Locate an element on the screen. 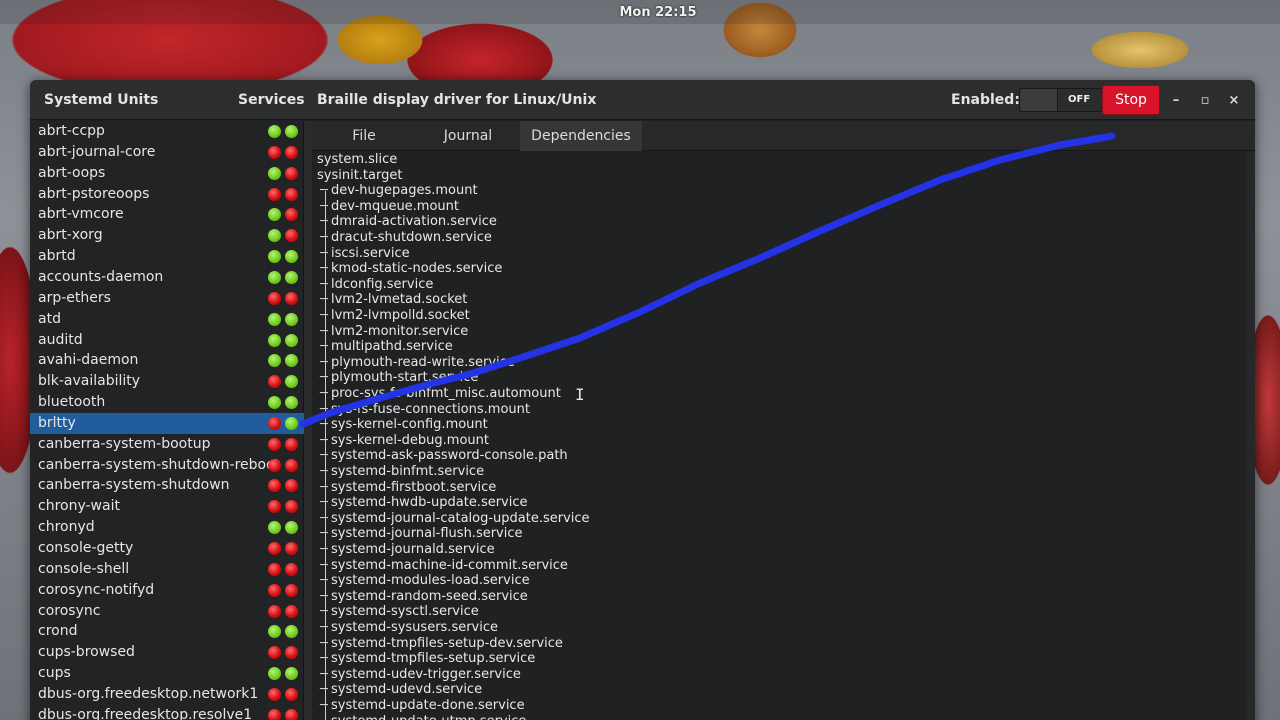  unit-item: corosync-notifyd is located at coordinates (167, 590).